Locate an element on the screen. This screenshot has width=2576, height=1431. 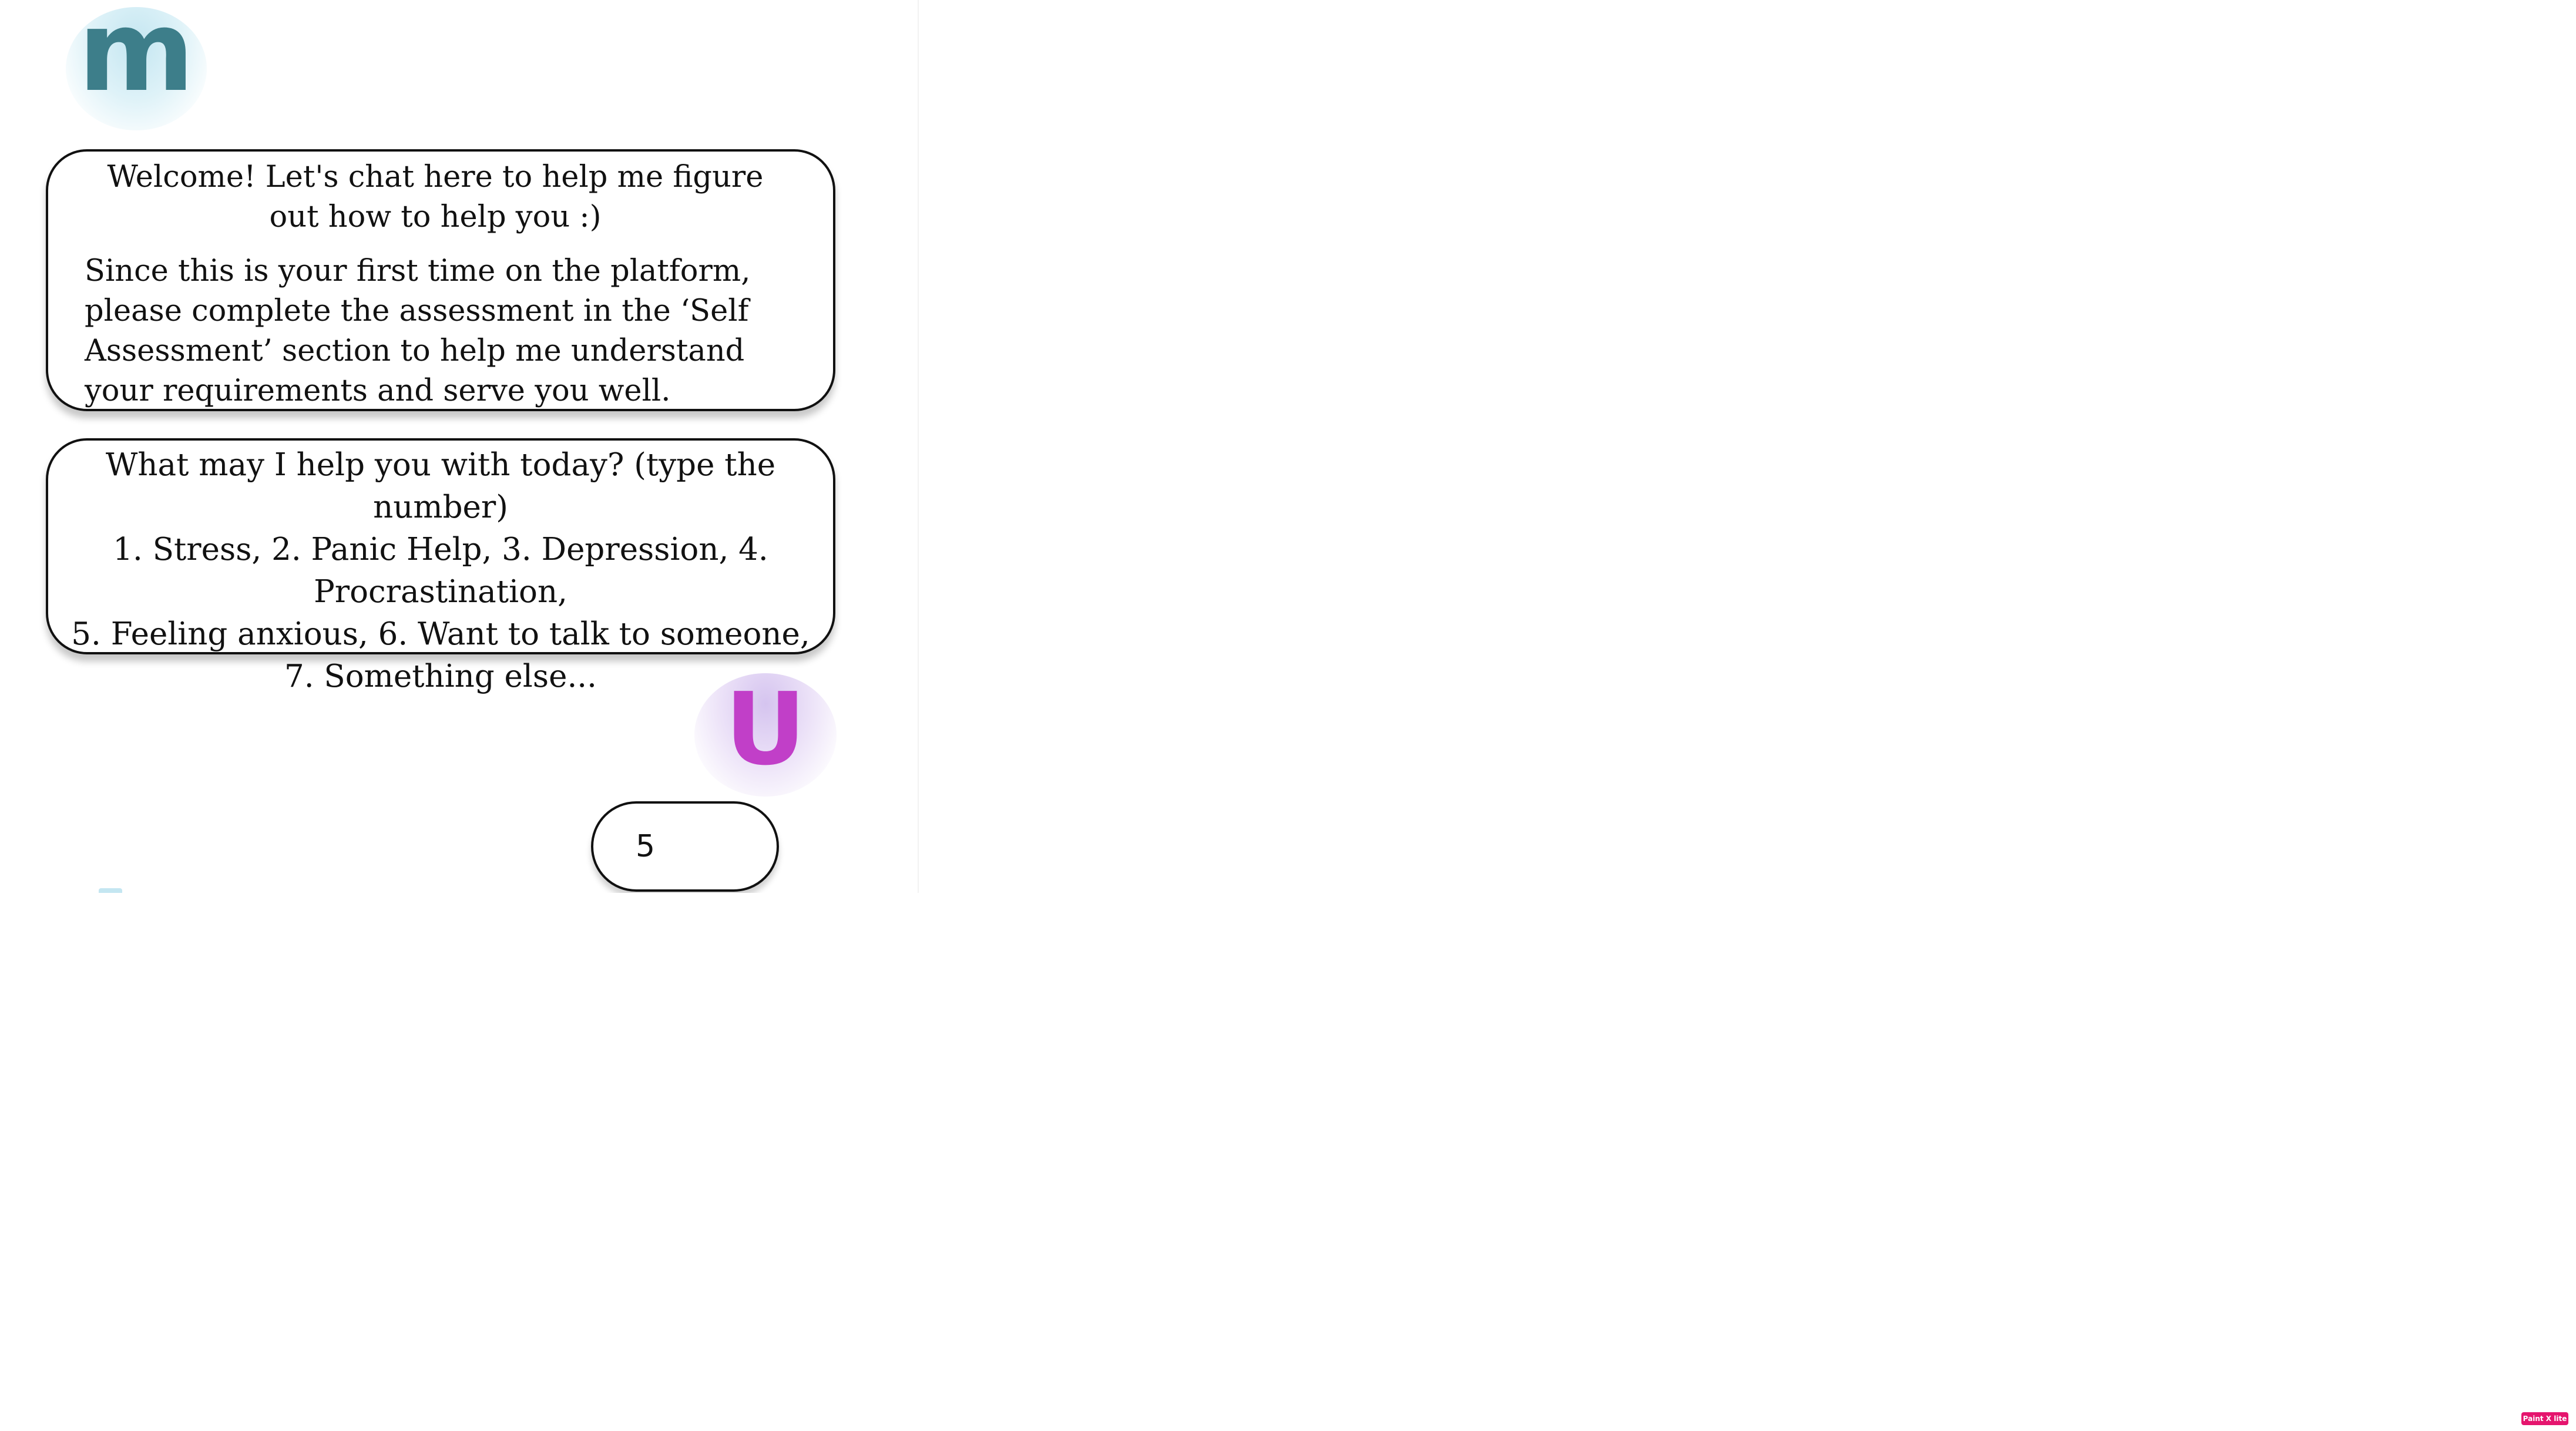
bot-avatar: m is located at coordinates (136, 65).